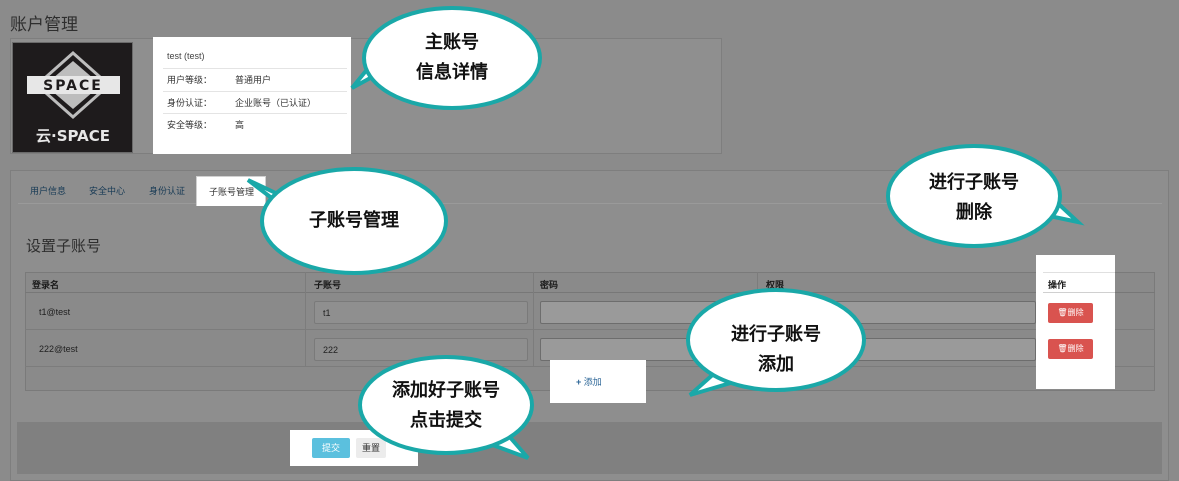 This screenshot has width=1179, height=481. I want to click on callout-line: 添加好子账号, so click(446, 390).